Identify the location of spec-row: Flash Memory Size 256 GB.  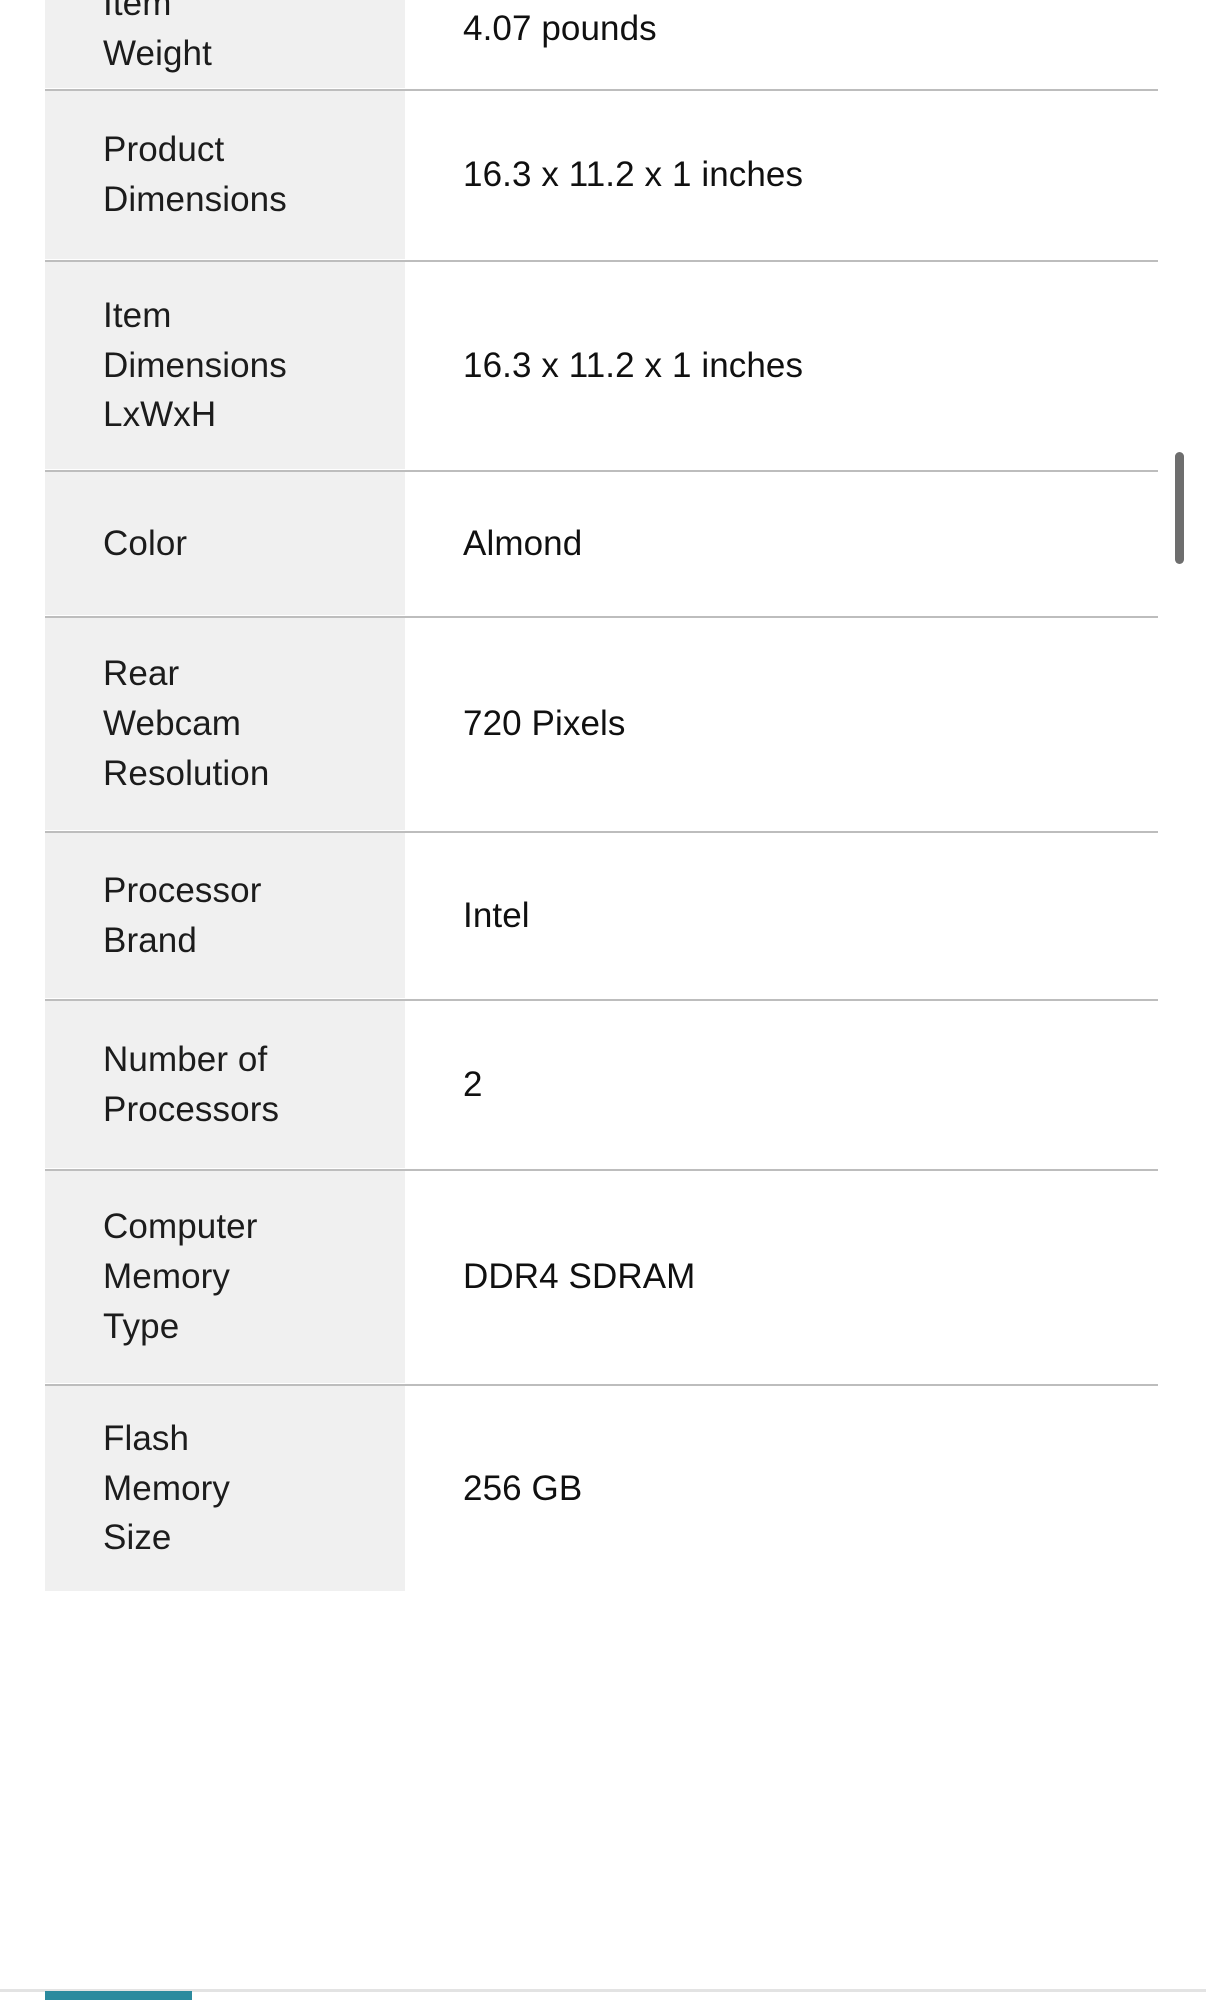
(603, 1488).